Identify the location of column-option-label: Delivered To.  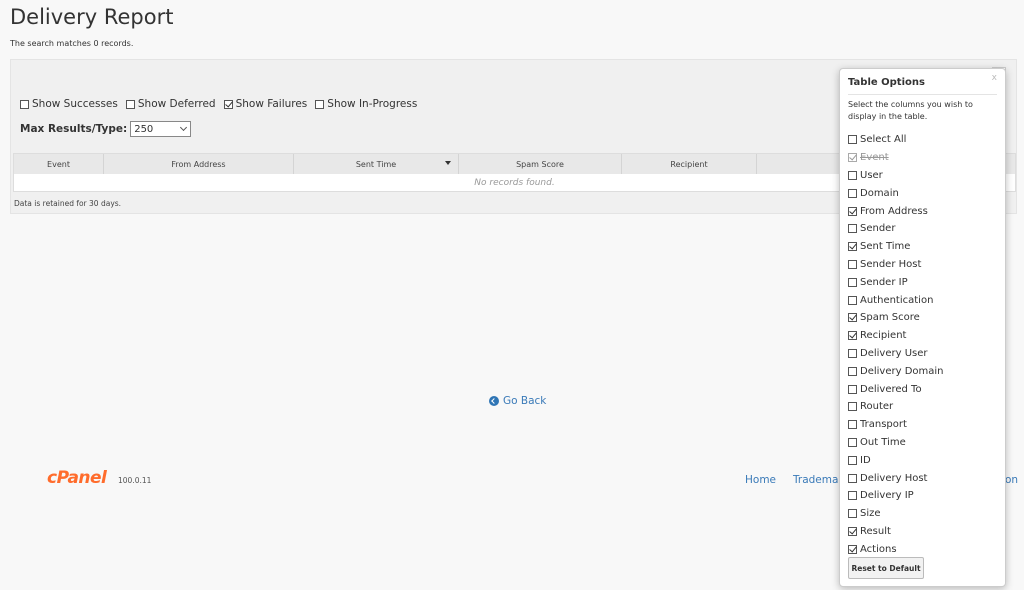
(891, 389).